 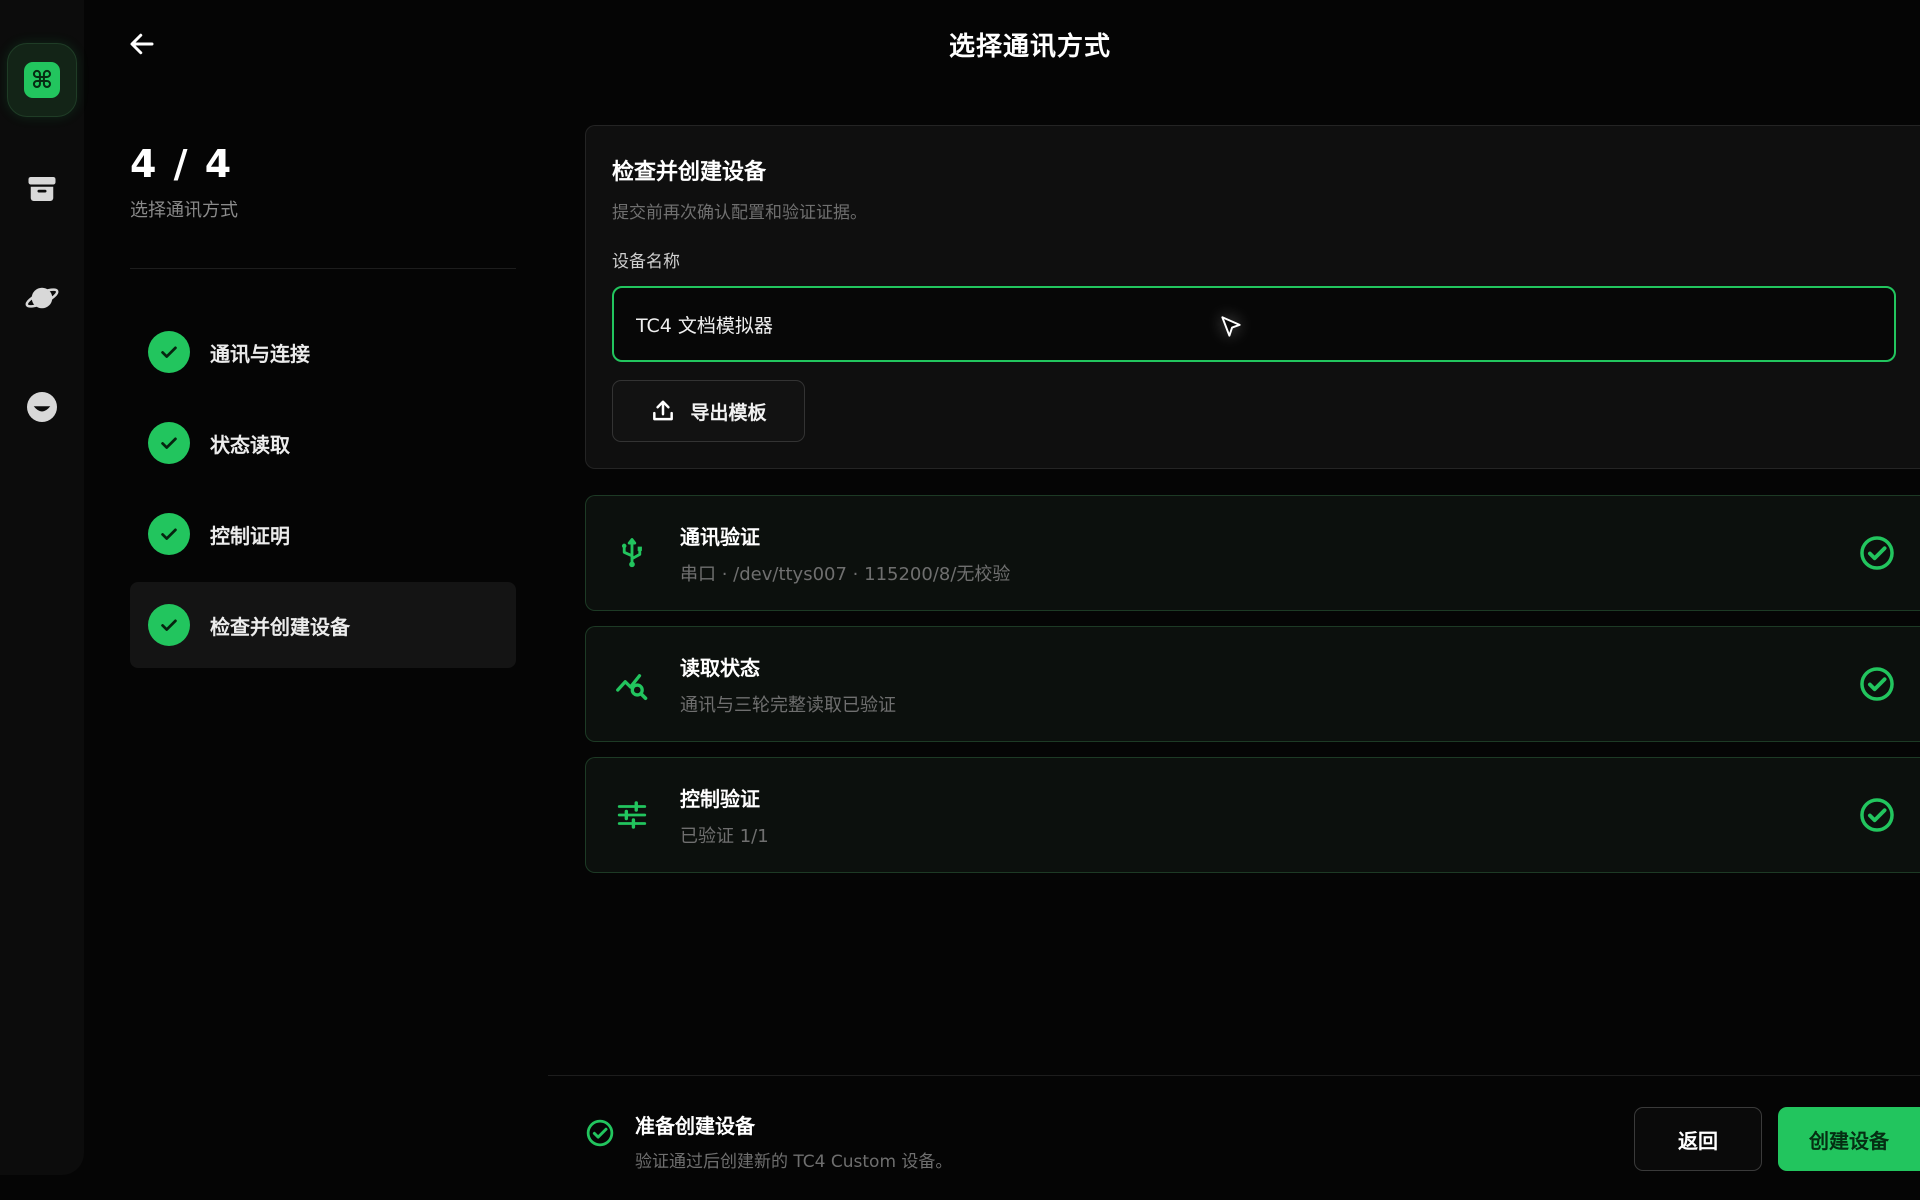 I want to click on footer-divider, so click(x=1234, y=1075).